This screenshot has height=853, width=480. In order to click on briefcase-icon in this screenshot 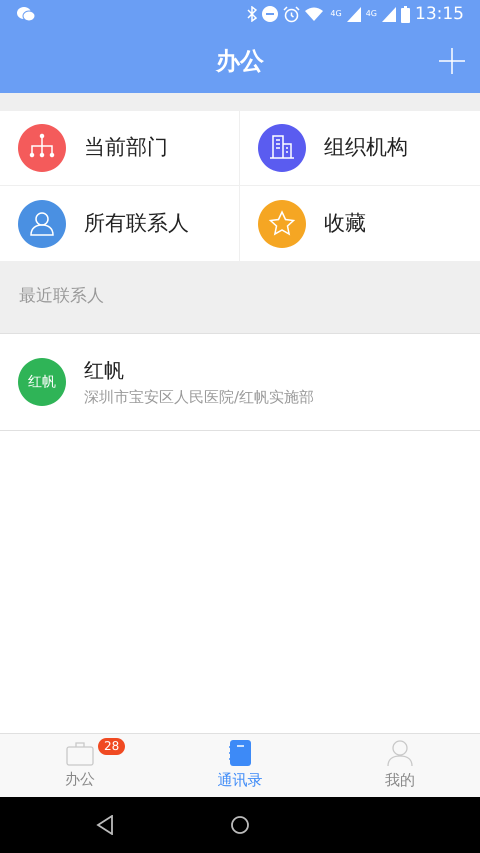, I will do `click(80, 753)`.